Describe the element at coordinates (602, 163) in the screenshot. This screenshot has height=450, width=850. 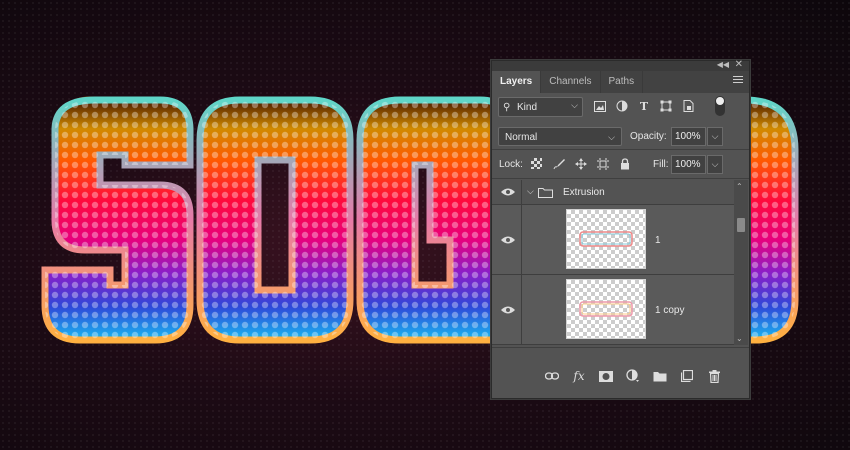
I see `lock-artboard-icon` at that location.